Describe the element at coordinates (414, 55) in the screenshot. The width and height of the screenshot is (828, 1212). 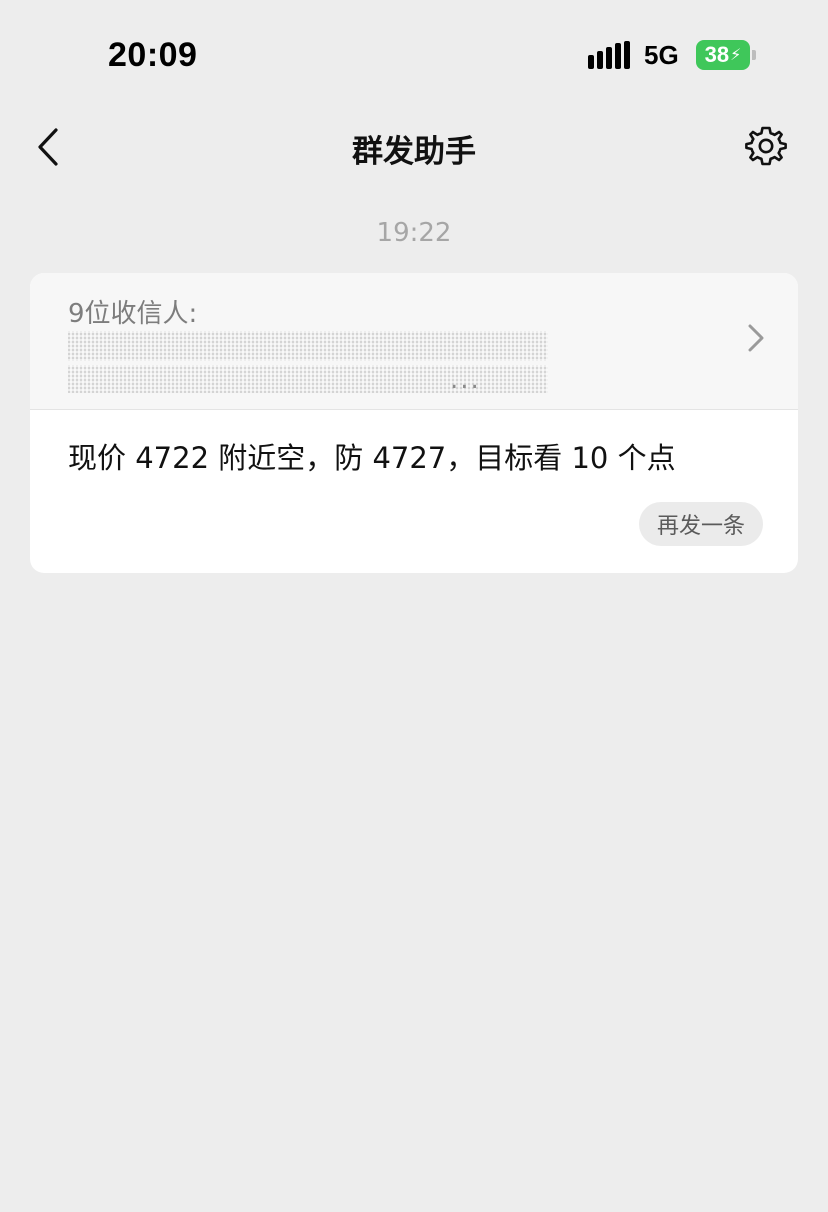
I see `status-bar: 20:09 5G 38 ⚡` at that location.